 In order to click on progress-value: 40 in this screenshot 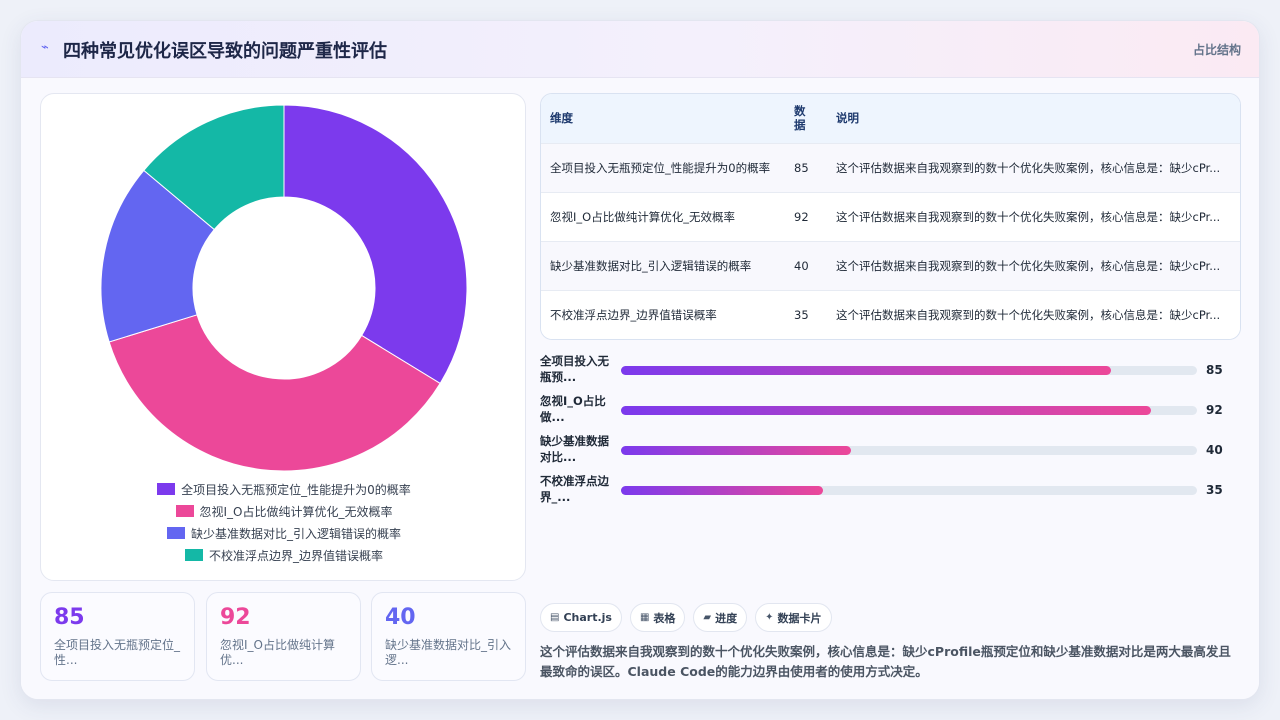, I will do `click(1214, 450)`.